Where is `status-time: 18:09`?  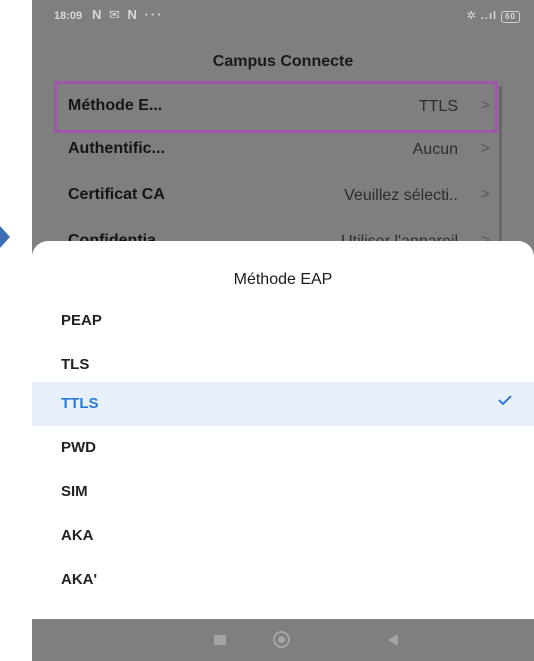
status-time: 18:09 is located at coordinates (68, 16).